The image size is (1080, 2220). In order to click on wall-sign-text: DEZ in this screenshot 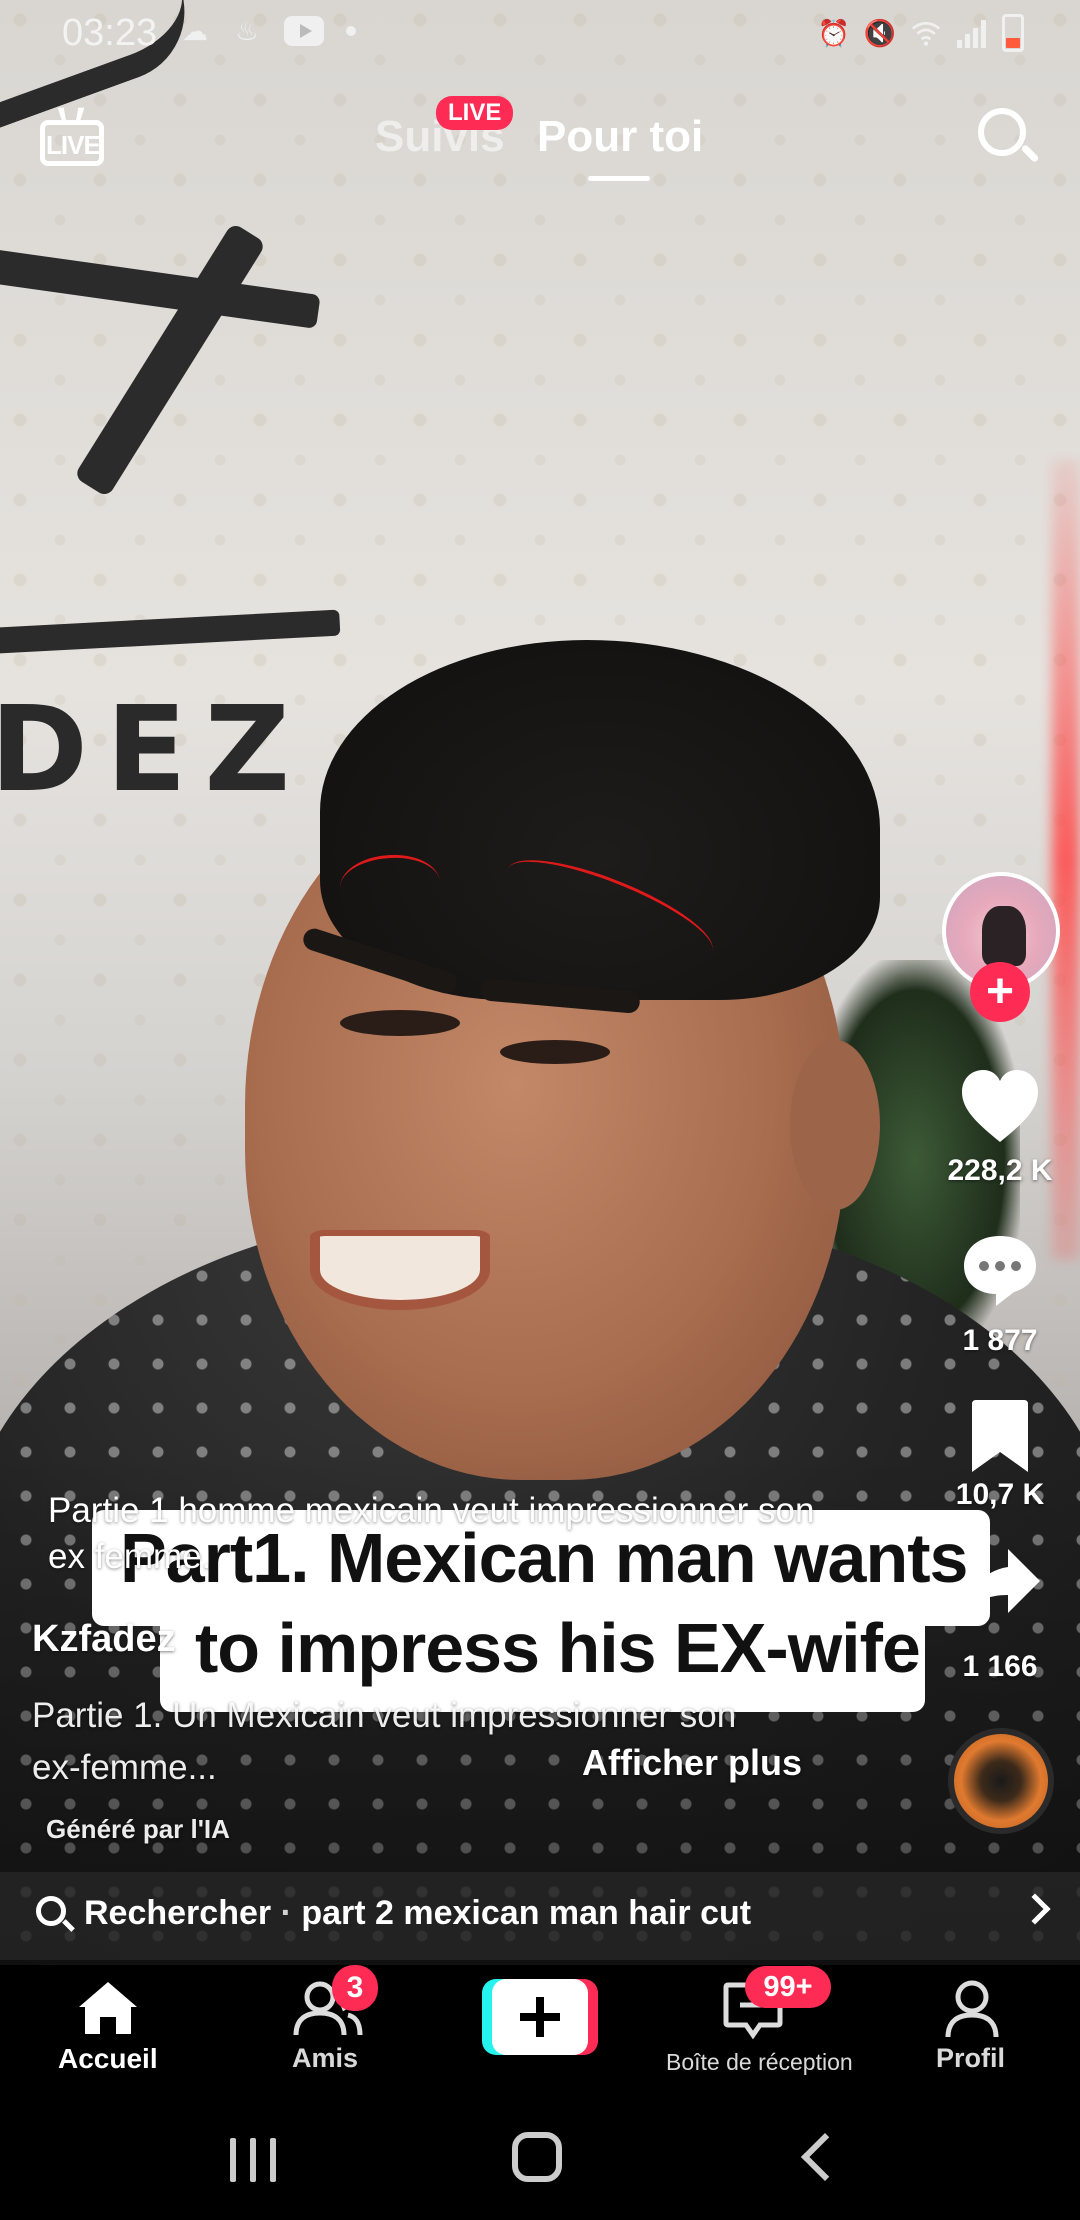, I will do `click(154, 749)`.